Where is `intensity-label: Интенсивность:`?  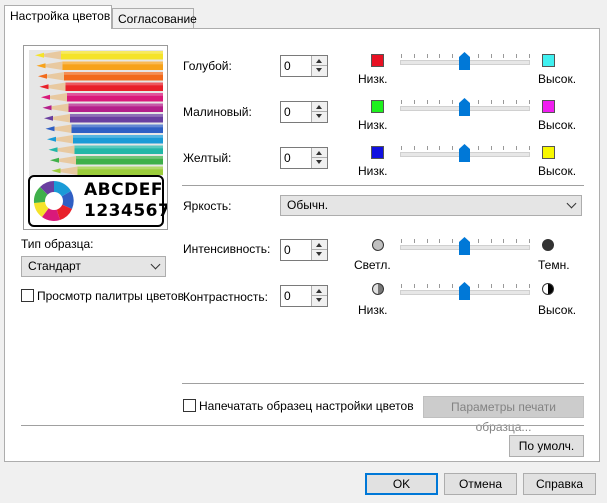 intensity-label: Интенсивность: is located at coordinates (227, 249).